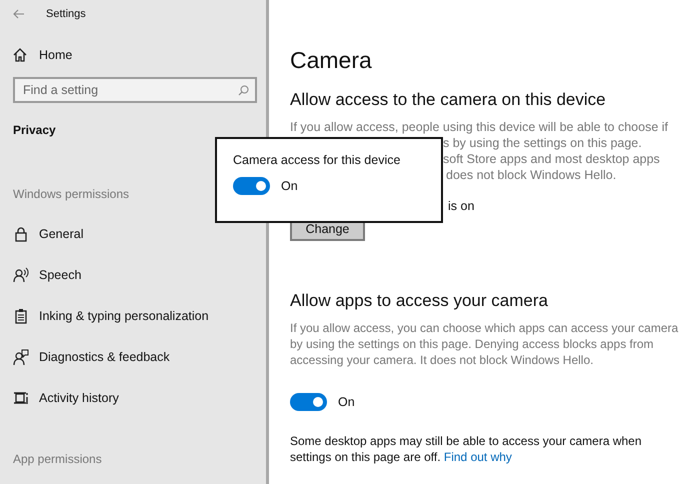  I want to click on search-icon, so click(243, 90).